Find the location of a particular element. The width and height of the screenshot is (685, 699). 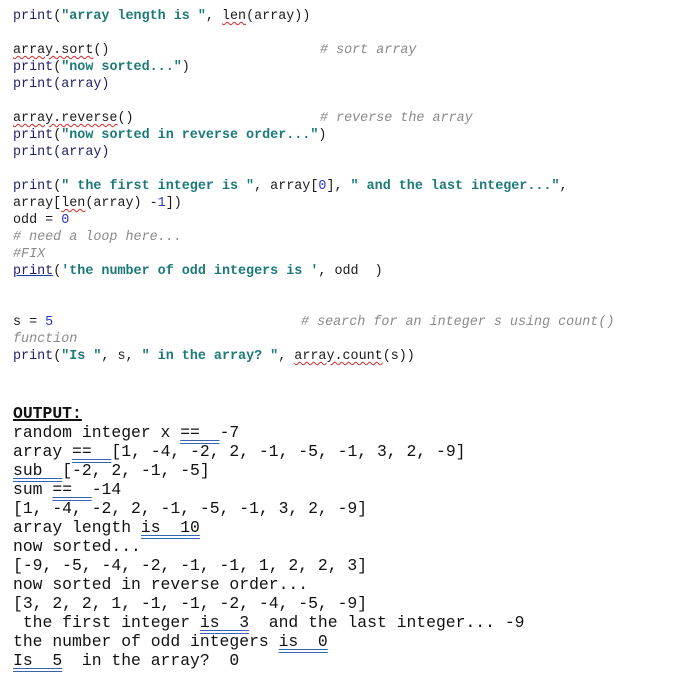

code-string: " in the array? " is located at coordinates (210, 356).